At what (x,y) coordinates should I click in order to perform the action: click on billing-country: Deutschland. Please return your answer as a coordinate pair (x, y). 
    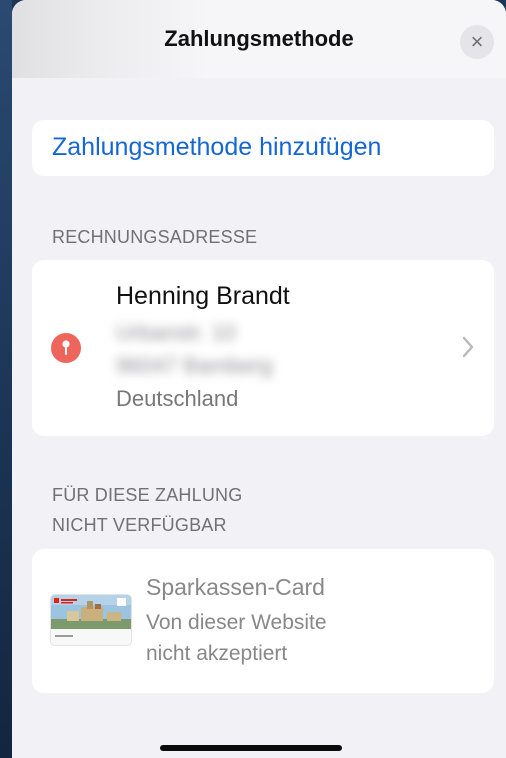
    Looking at the image, I should click on (177, 398).